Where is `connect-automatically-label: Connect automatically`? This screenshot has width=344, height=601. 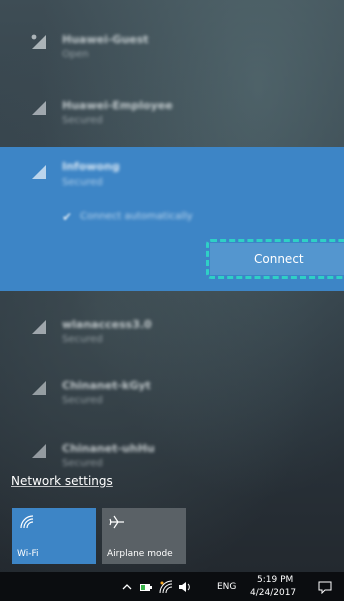 connect-automatically-label: Connect automatically is located at coordinates (136, 216).